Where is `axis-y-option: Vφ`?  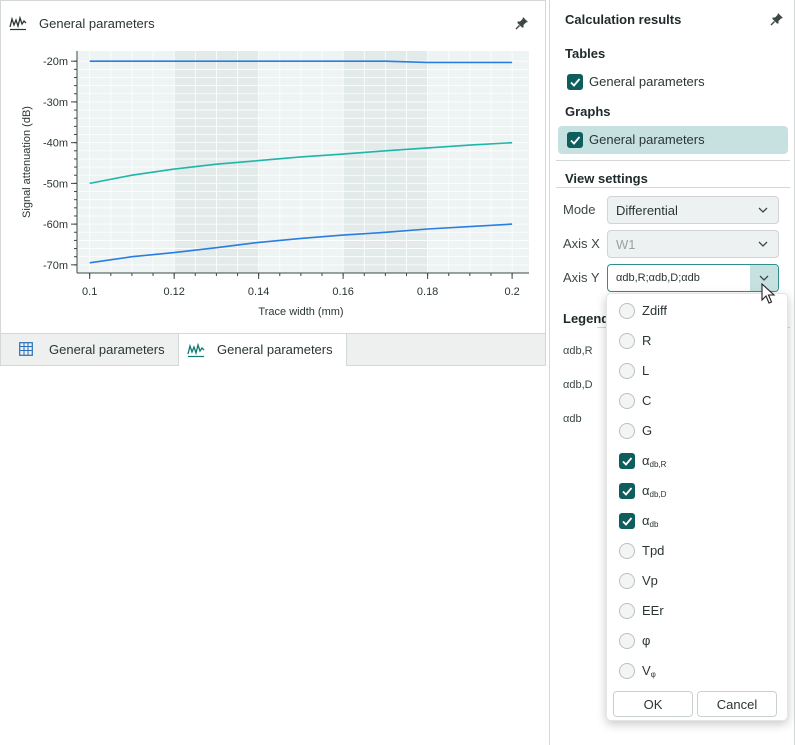
axis-y-option: Vφ is located at coordinates (697, 671).